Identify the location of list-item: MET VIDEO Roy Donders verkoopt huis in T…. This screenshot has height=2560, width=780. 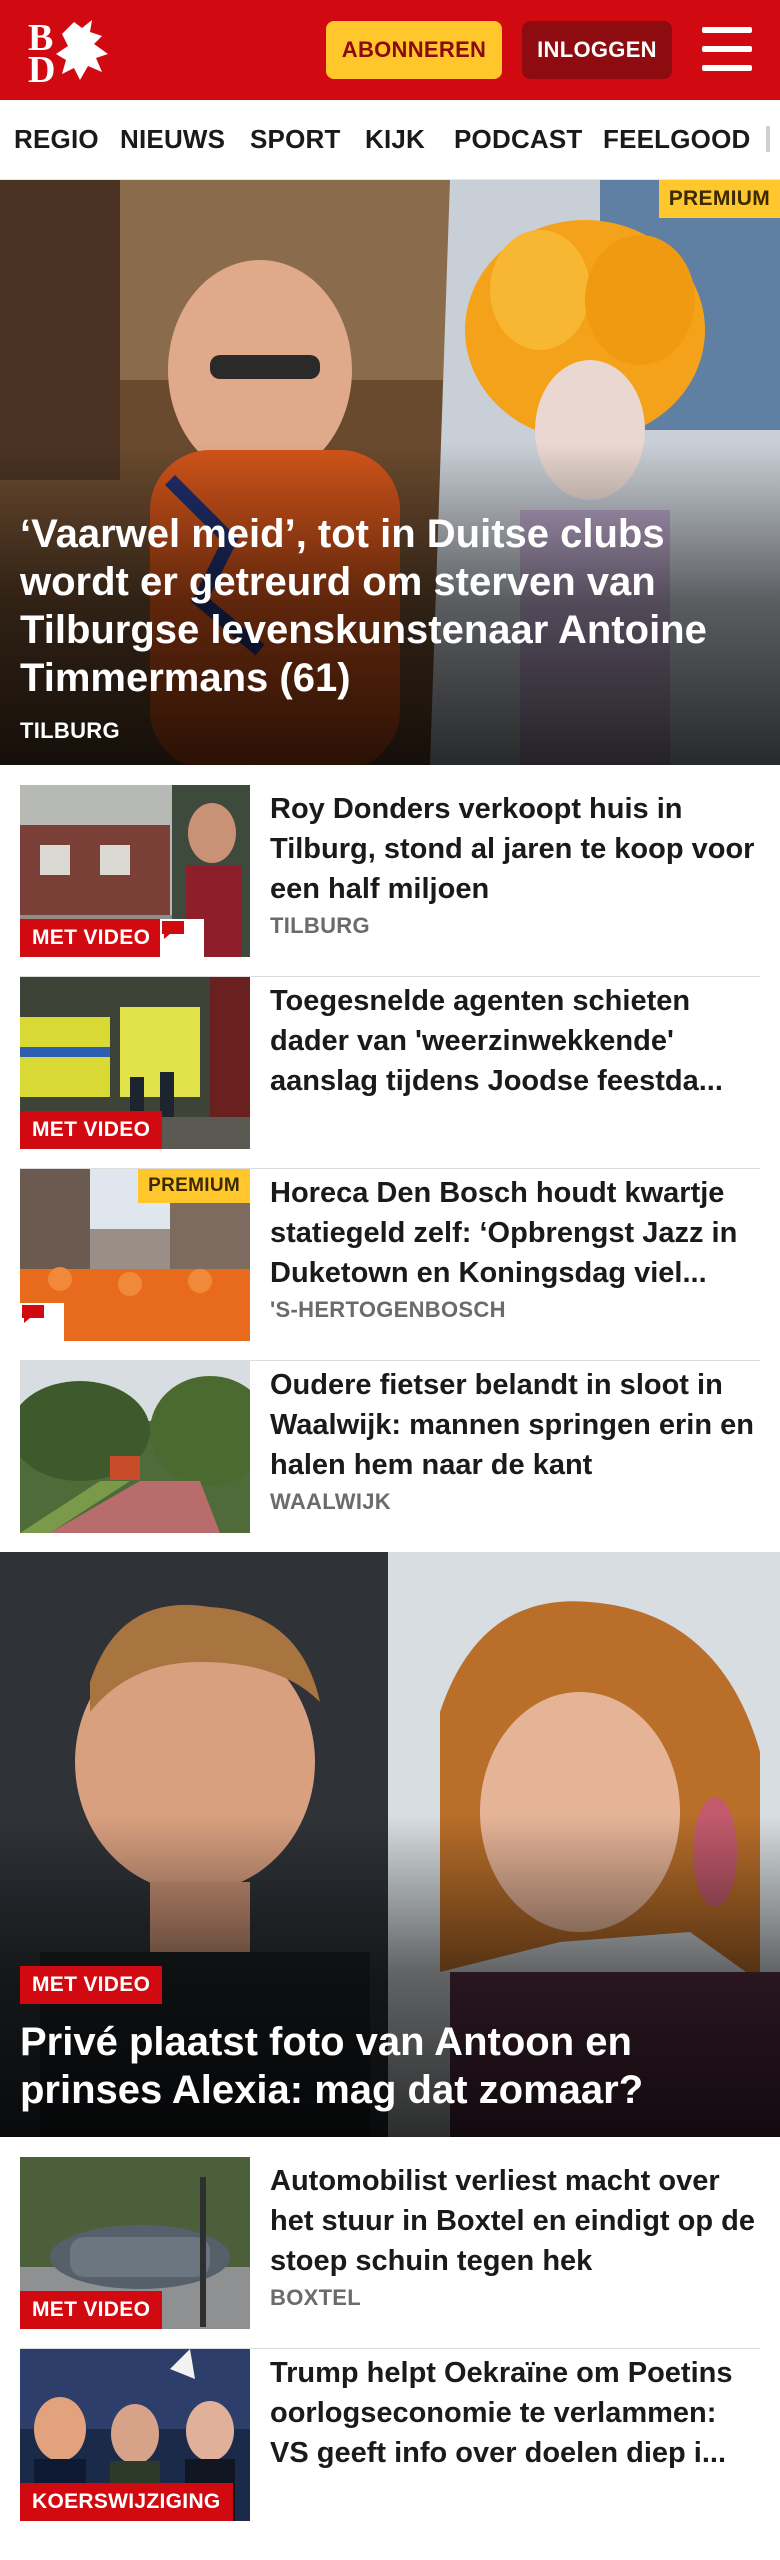
(390, 881).